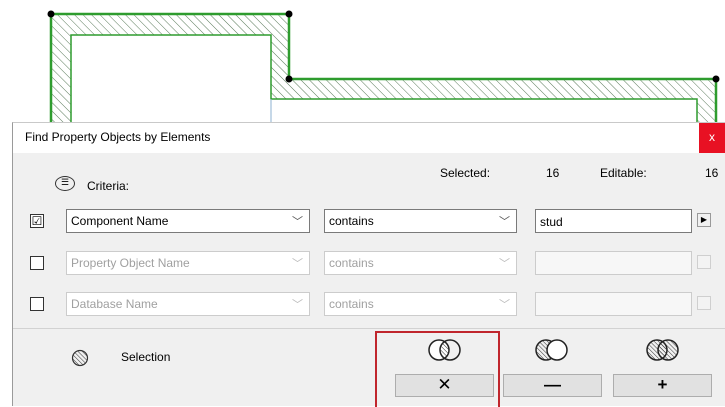 This screenshot has width=725, height=407. I want to click on row-2-field-select: Property Object Name ﹀, so click(188, 263).